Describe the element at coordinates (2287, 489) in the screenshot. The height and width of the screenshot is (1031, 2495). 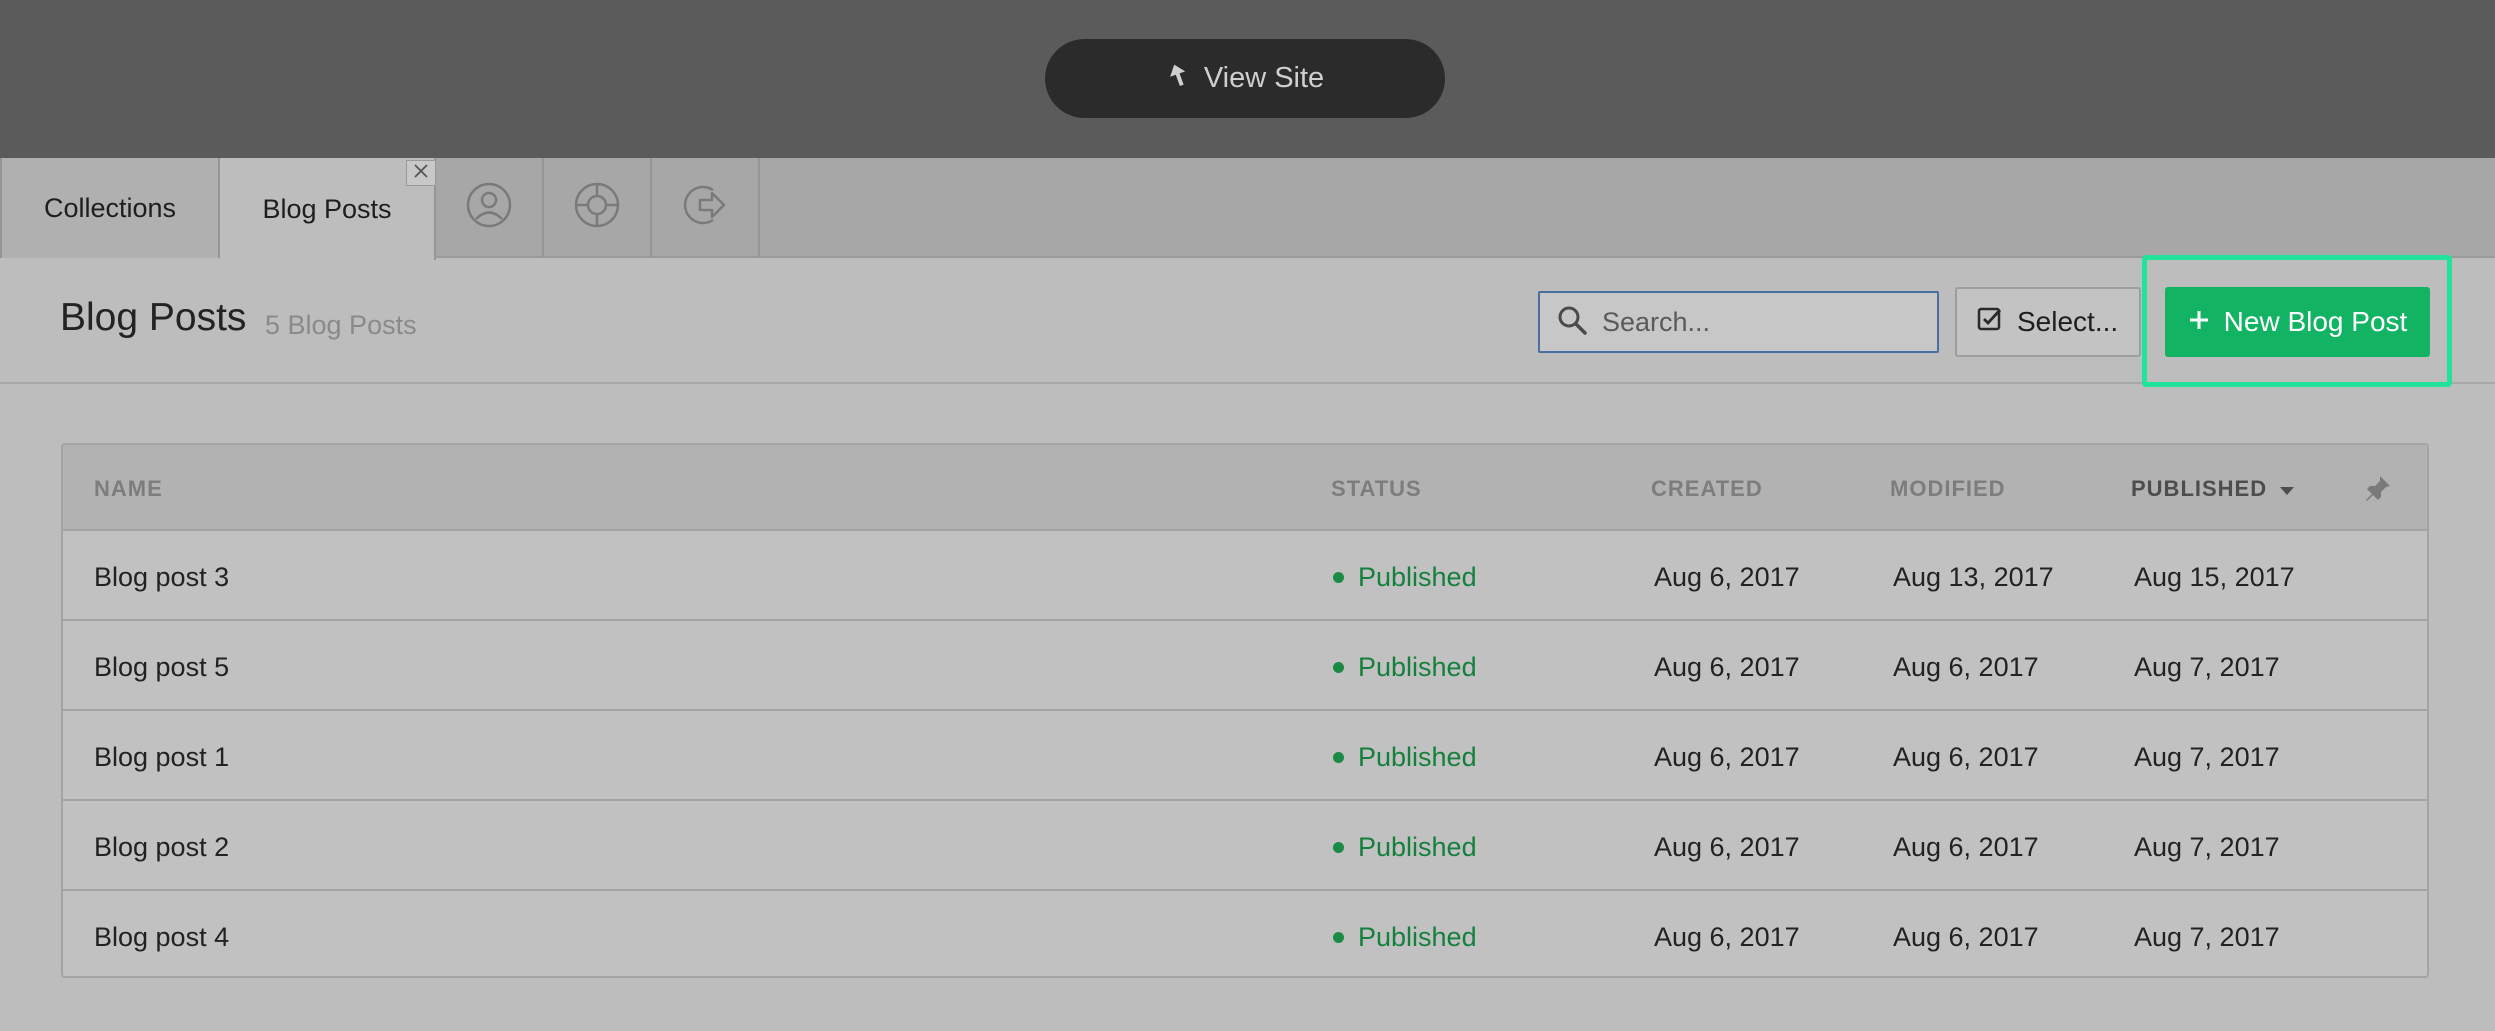
I see `sort-desc-icon` at that location.